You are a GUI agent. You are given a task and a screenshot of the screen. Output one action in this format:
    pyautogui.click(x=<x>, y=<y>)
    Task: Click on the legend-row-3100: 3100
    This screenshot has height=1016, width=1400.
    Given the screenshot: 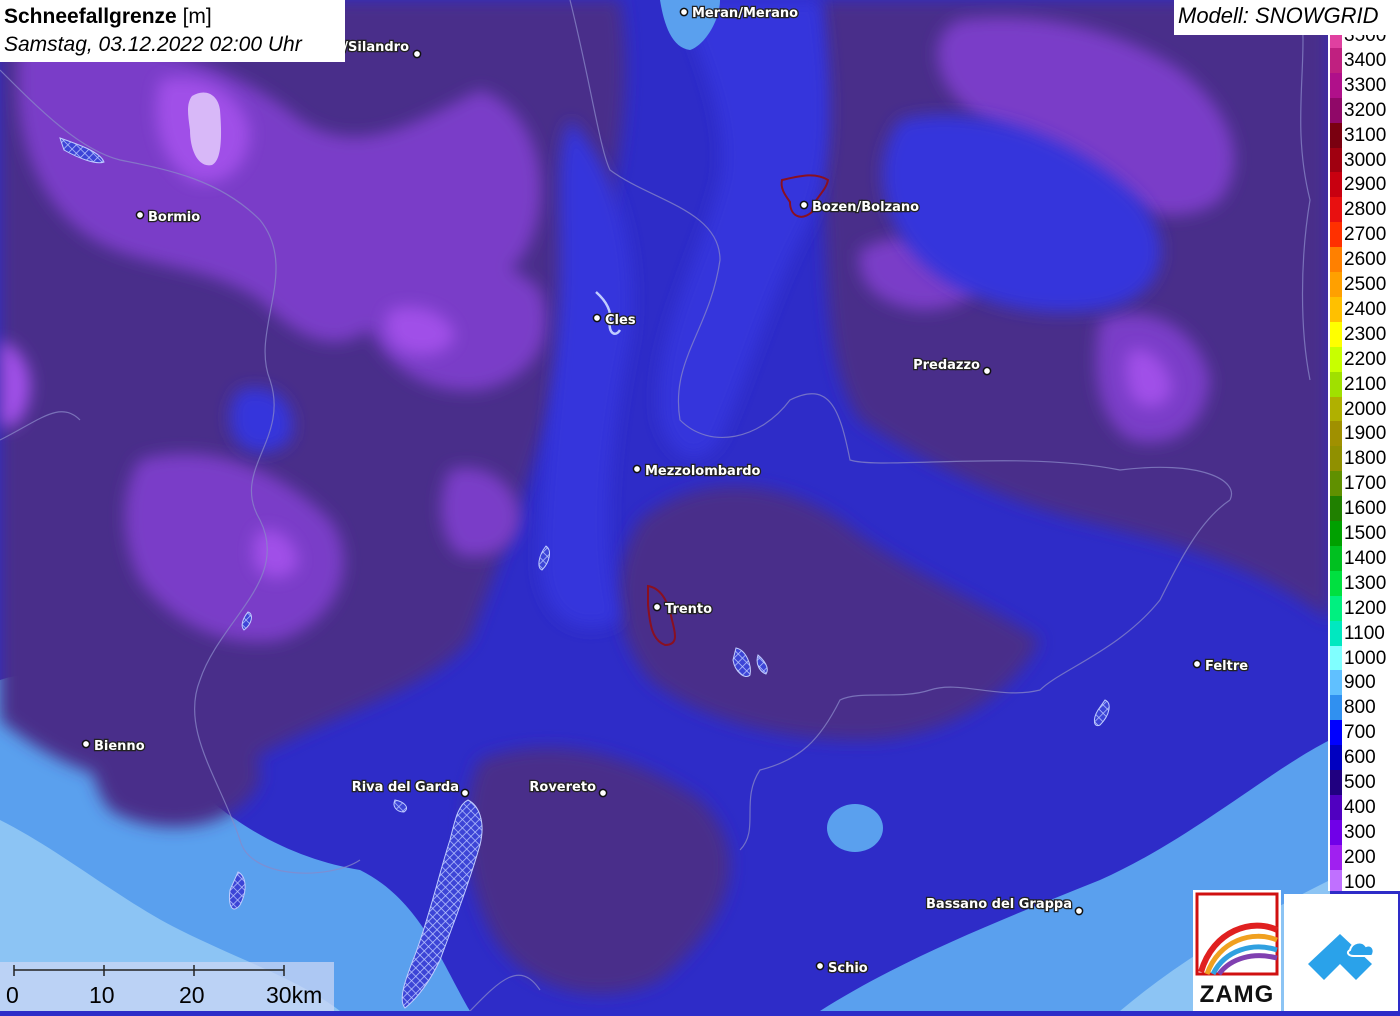 What is the action you would take?
    pyautogui.click(x=1364, y=135)
    